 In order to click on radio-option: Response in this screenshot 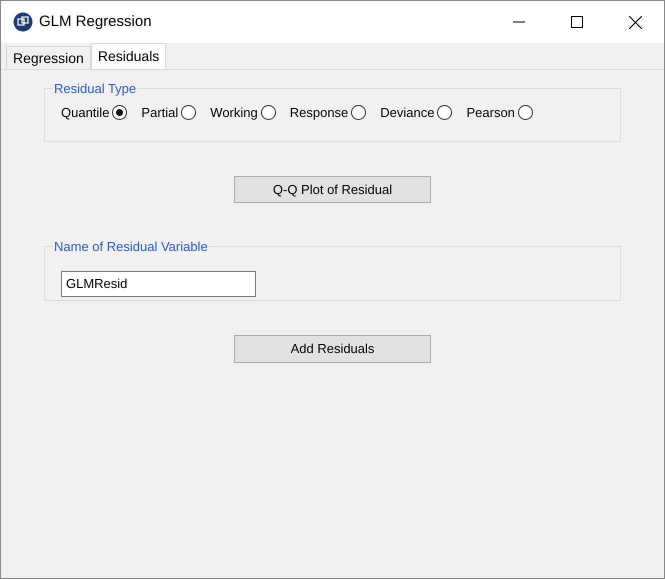, I will do `click(328, 112)`.